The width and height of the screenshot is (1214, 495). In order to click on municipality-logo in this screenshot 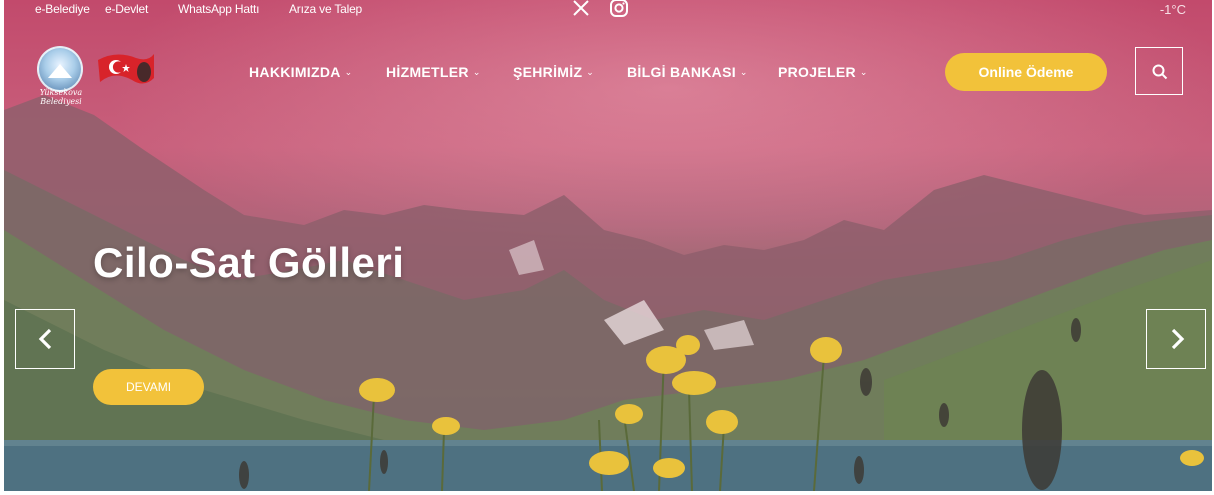, I will do `click(60, 69)`.